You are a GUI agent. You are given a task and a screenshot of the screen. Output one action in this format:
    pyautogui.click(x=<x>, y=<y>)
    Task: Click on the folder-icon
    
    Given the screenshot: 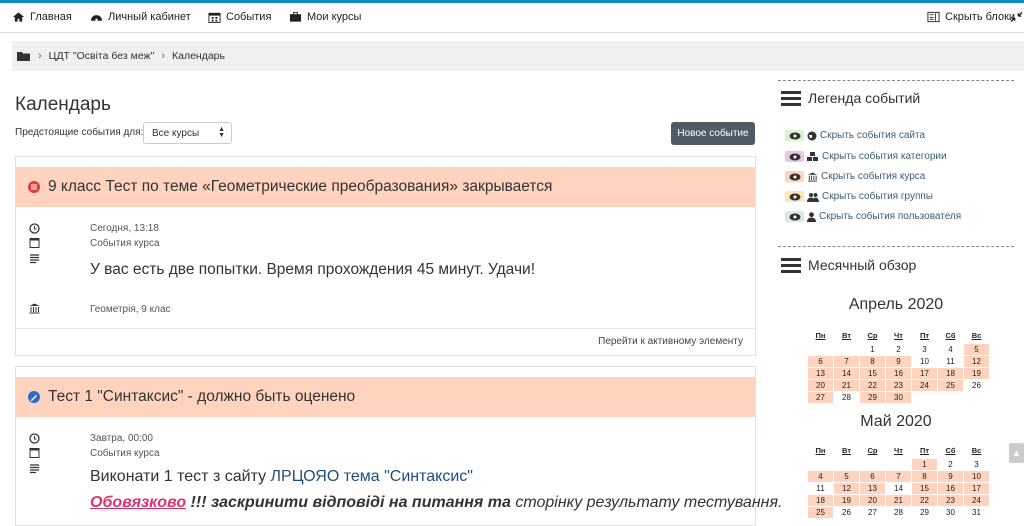 What is the action you would take?
    pyautogui.click(x=24, y=56)
    